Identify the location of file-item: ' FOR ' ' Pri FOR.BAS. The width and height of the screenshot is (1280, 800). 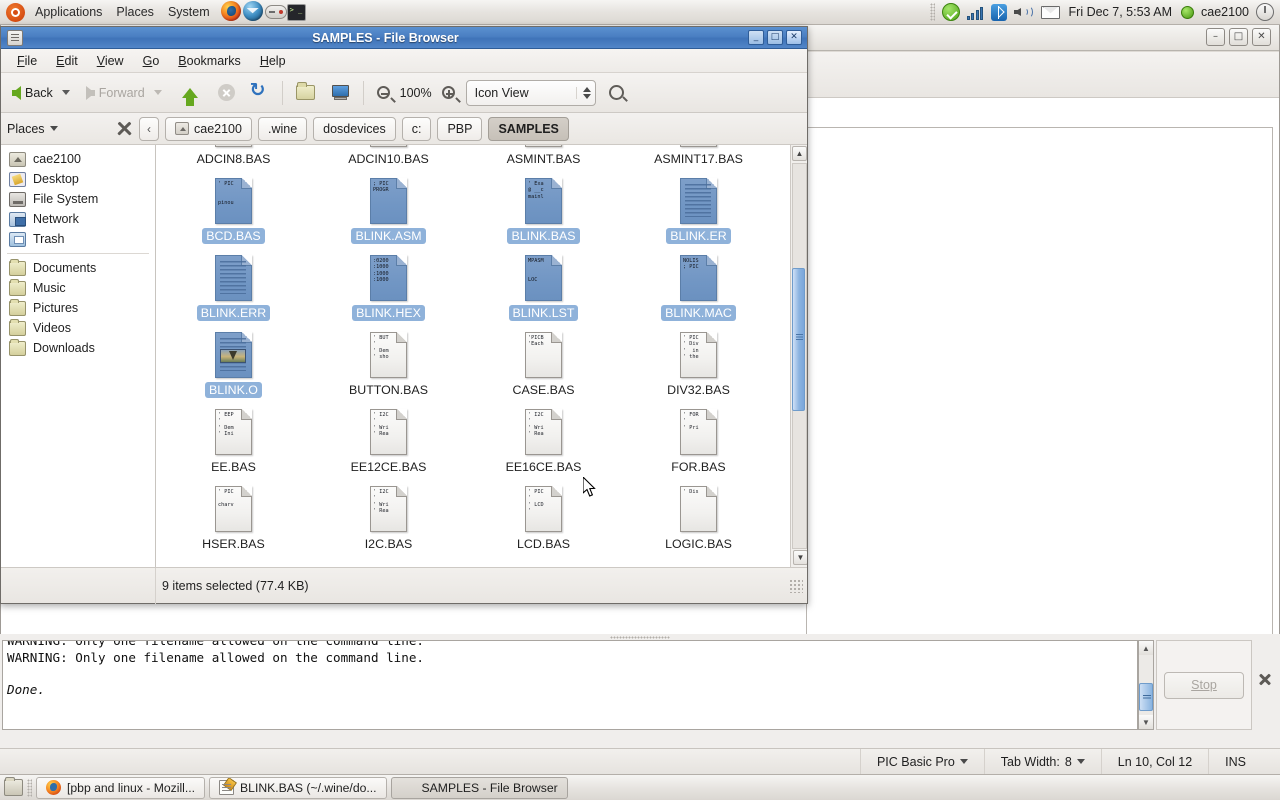
(698, 445).